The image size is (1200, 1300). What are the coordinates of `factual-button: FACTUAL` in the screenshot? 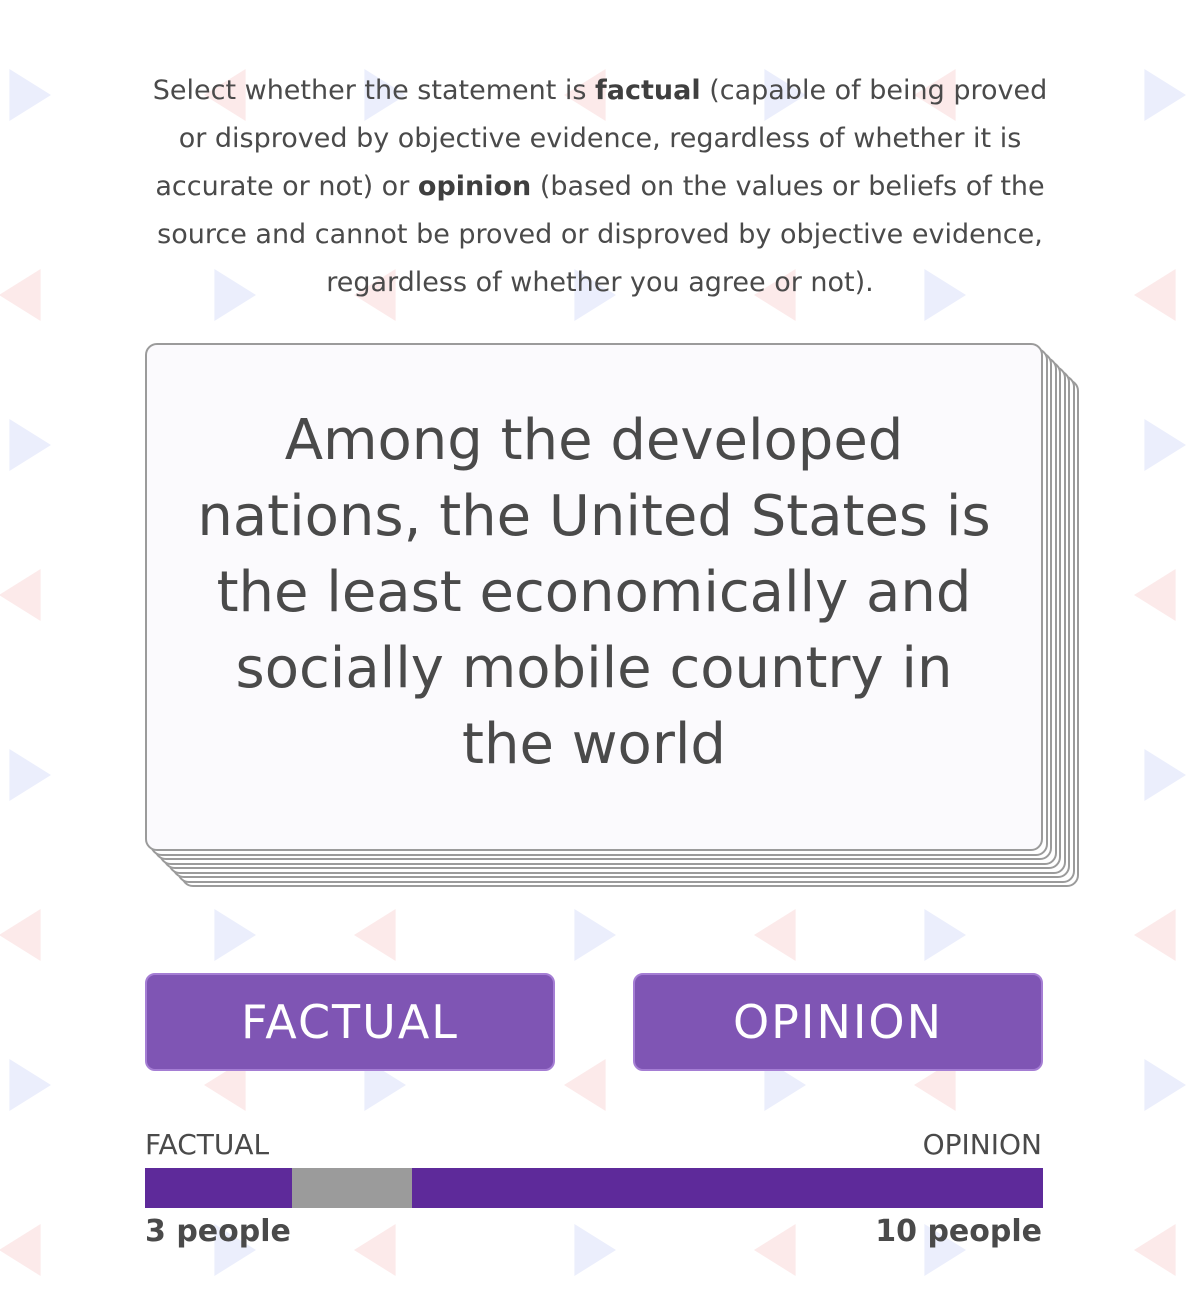 It's located at (350, 1022).